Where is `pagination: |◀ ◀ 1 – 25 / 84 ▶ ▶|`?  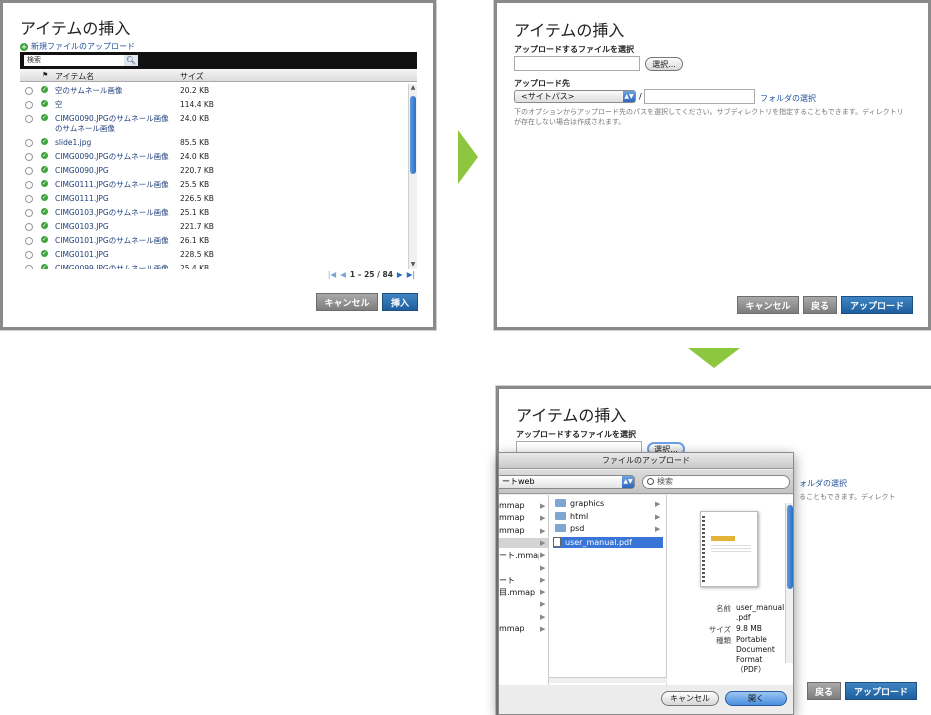
pagination: |◀ ◀ 1 – 25 / 84 ▶ ▶| is located at coordinates (371, 274).